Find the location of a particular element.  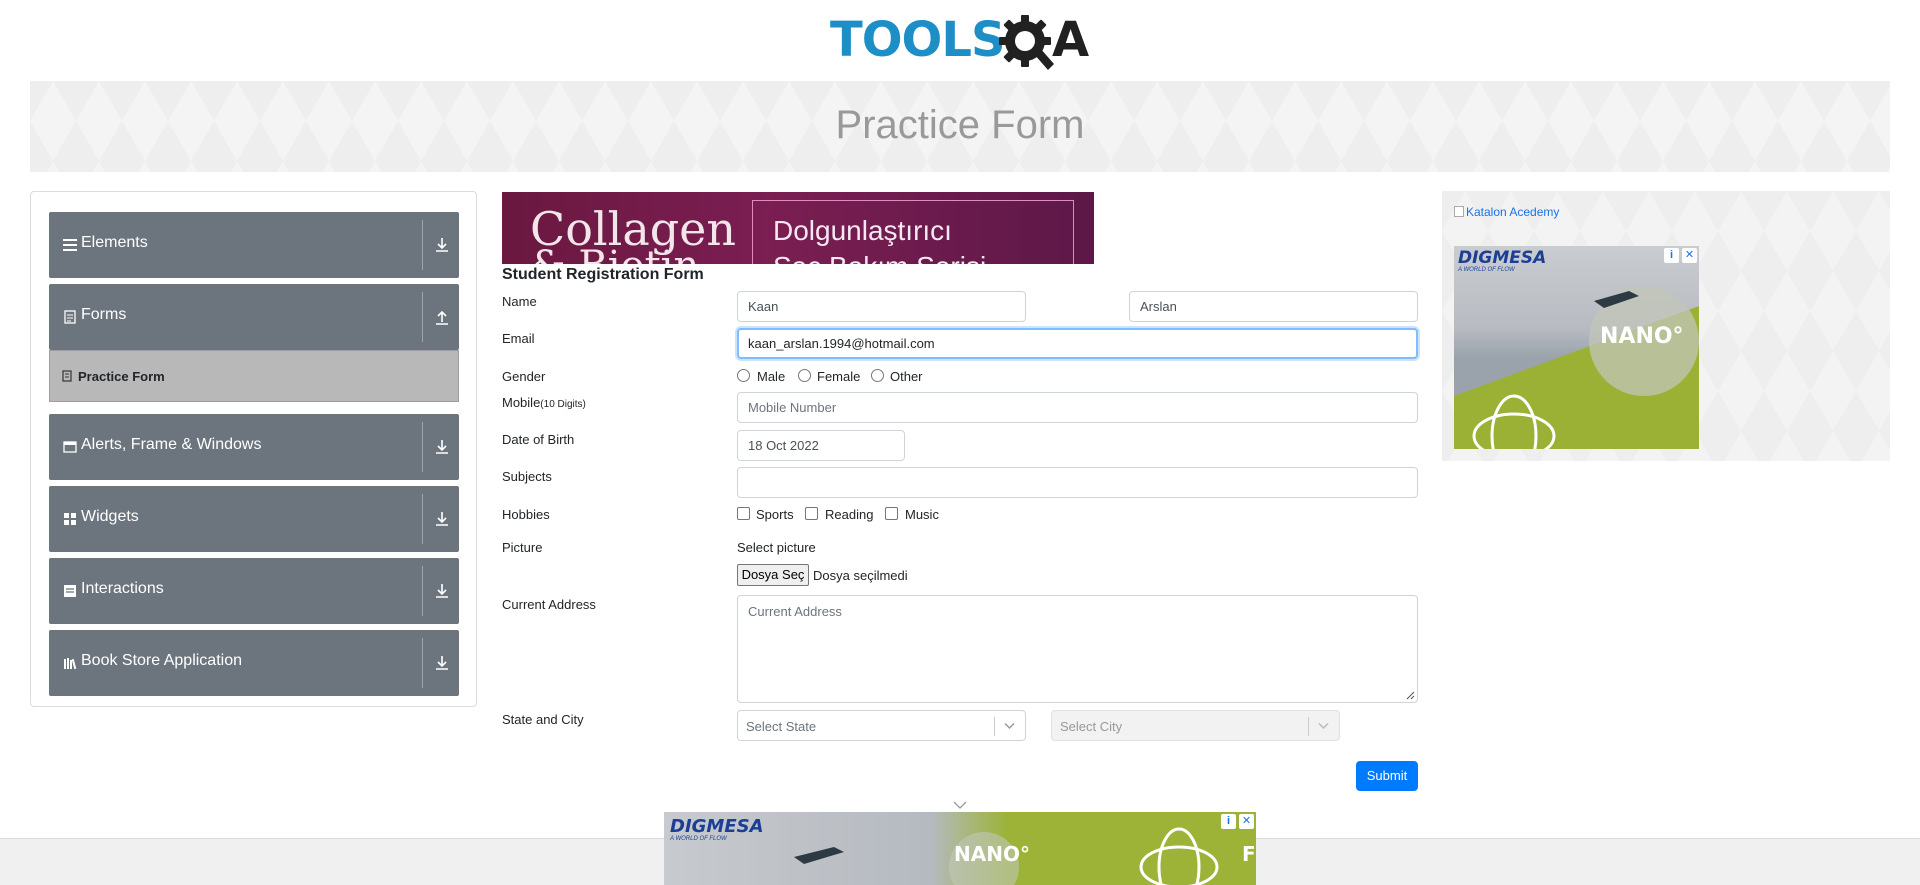

katalon-link-text: Katalon Acedemy is located at coordinates (1513, 212).